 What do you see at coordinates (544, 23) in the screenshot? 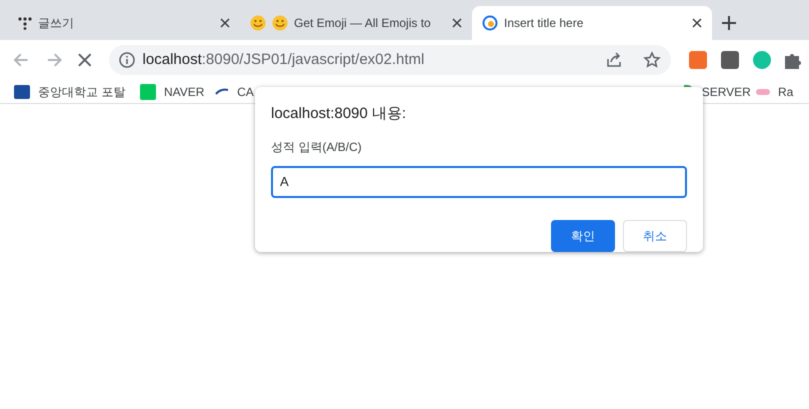
I see `tab-title: Insert title here` at bounding box center [544, 23].